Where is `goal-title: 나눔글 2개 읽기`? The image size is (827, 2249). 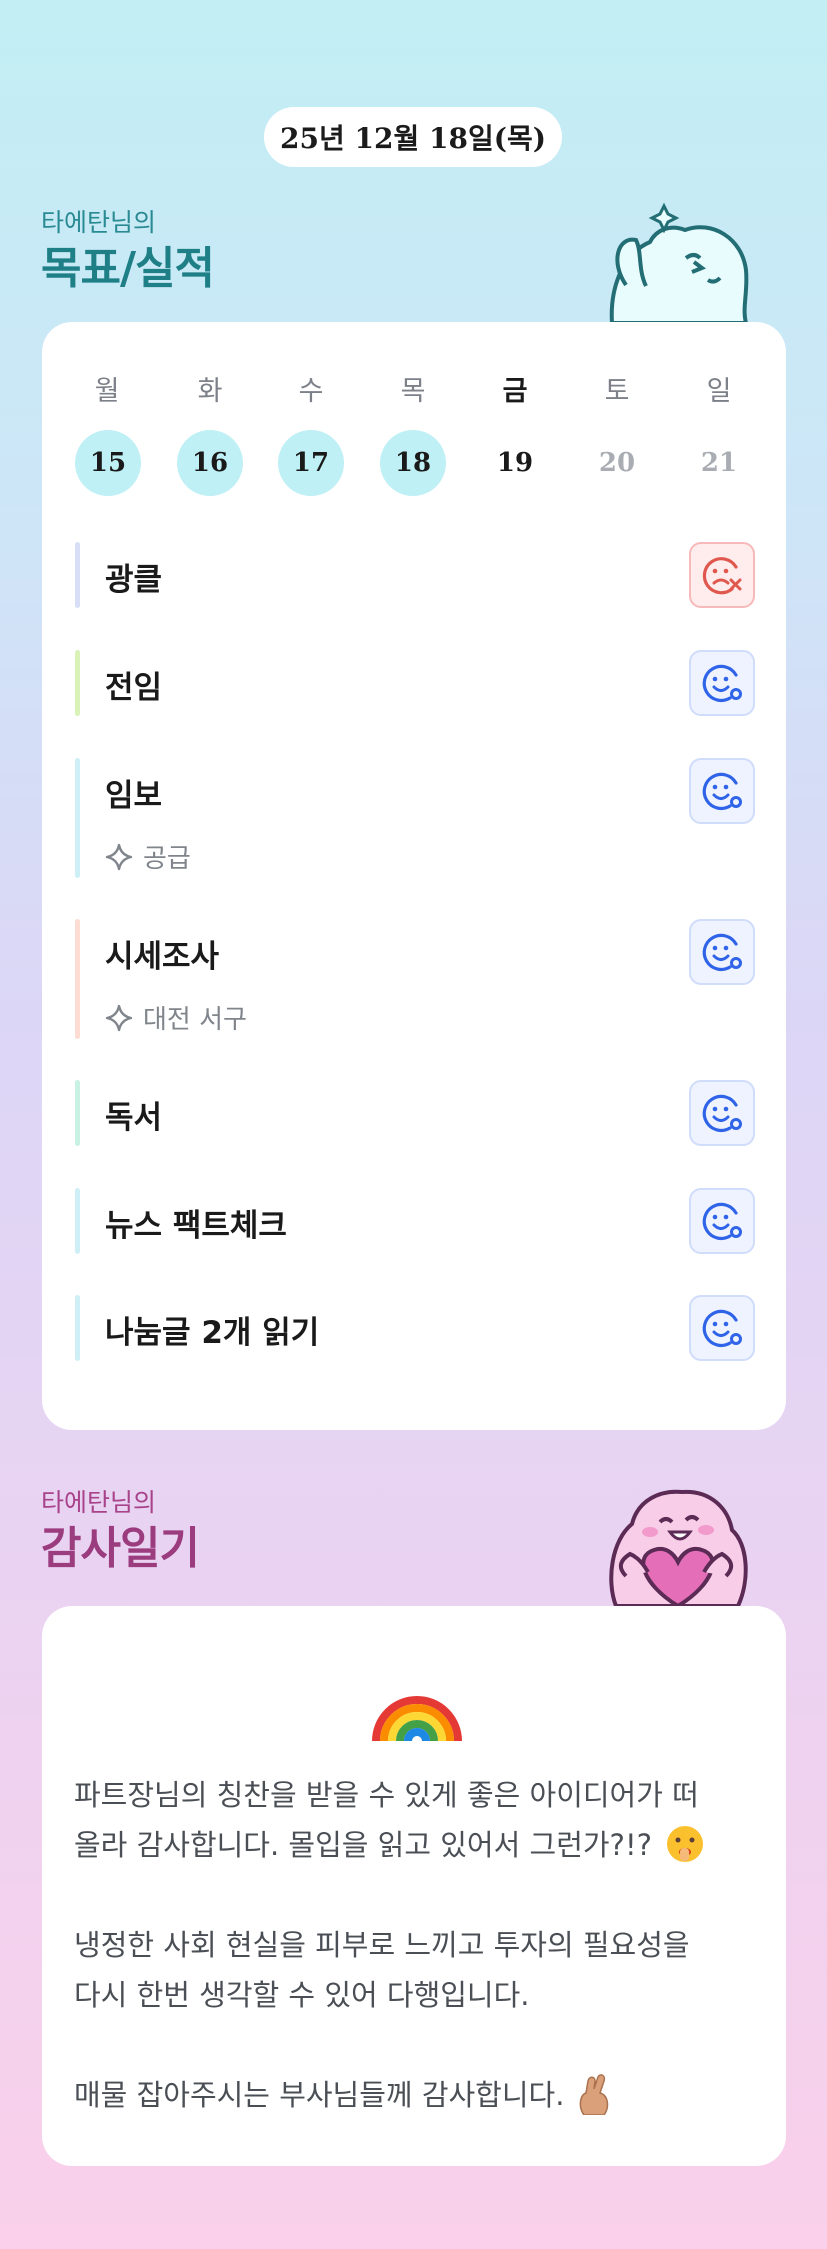 goal-title: 나눔글 2개 읽기 is located at coordinates (212, 1333).